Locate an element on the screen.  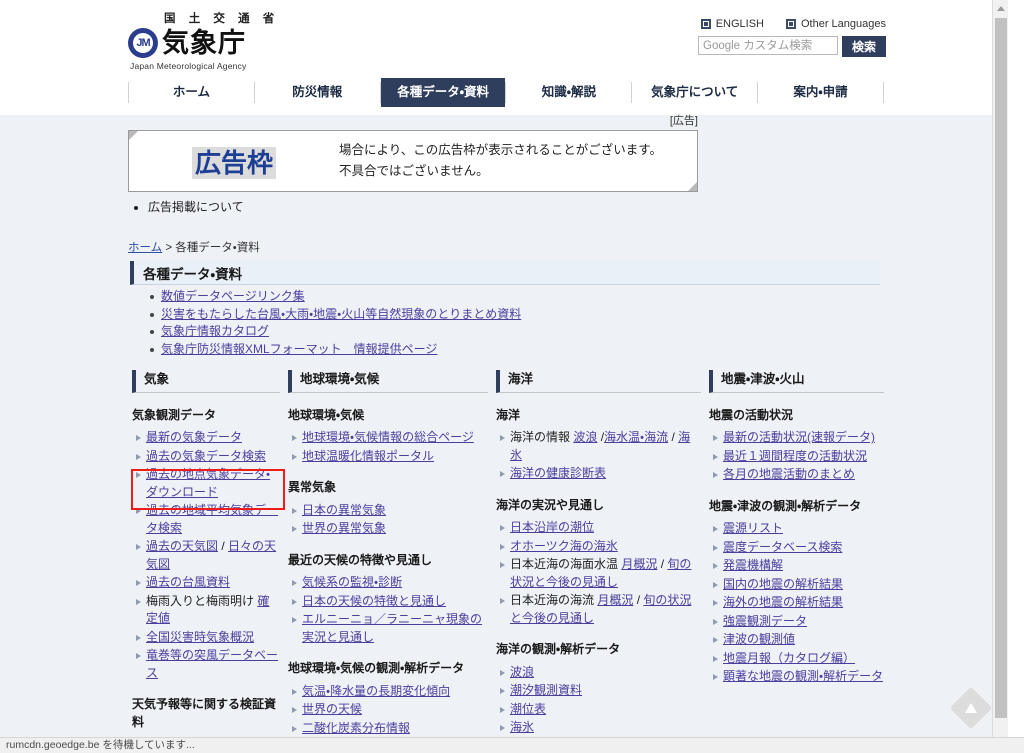
link-world-climate: 世界の天候 is located at coordinates (332, 709).